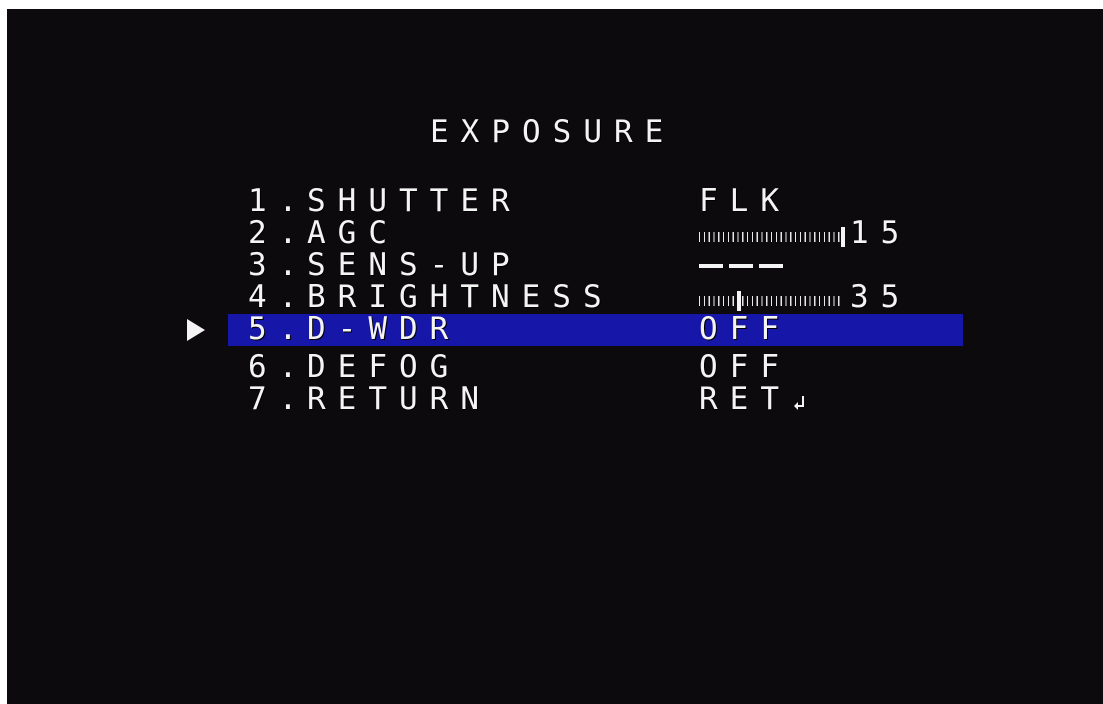 This screenshot has width=1103, height=704. I want to click on menu-title: EXPOSURE, so click(553, 132).